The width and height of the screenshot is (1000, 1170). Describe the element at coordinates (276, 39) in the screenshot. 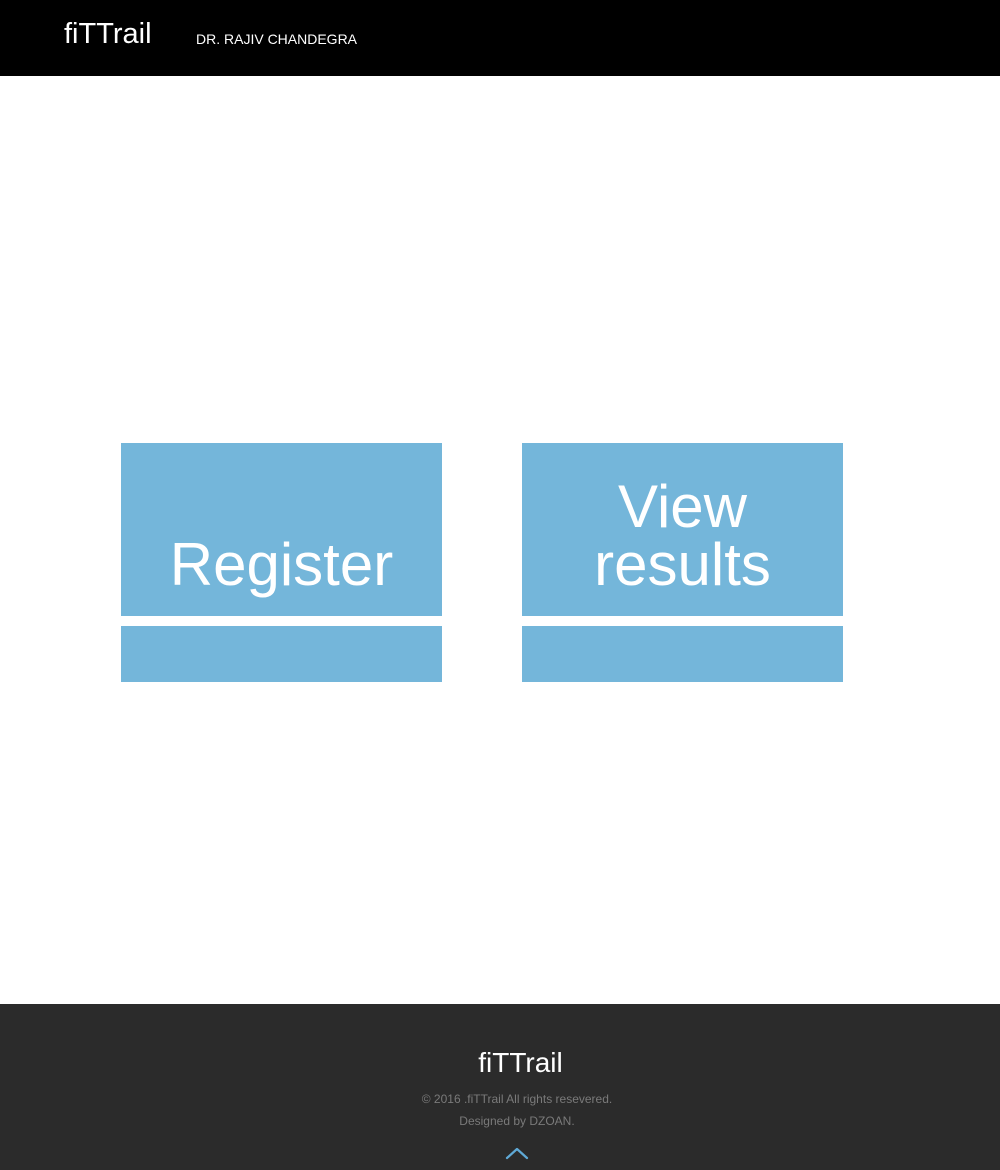

I see `user-name-link: DR. RAJIV CHANDEGRA` at that location.